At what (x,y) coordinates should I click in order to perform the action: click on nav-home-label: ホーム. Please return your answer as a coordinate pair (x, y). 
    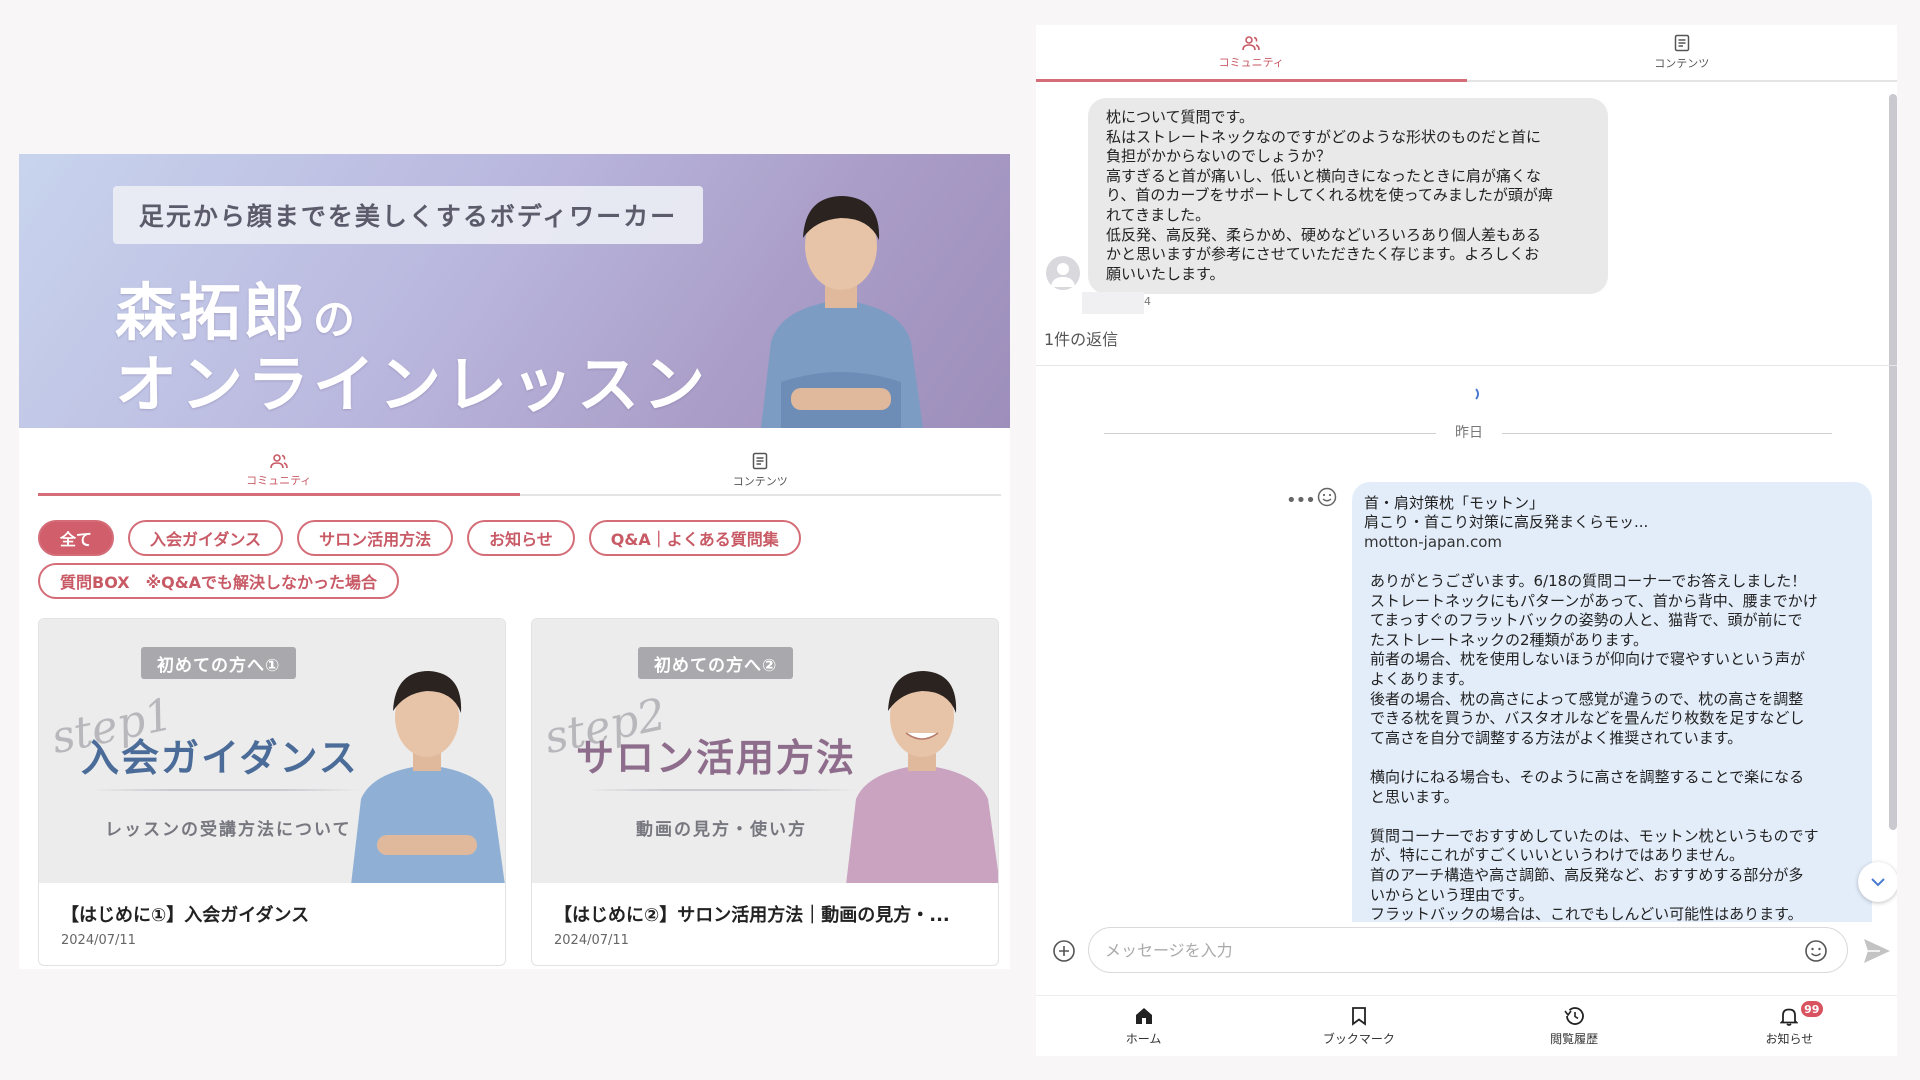
    Looking at the image, I should click on (1143, 1038).